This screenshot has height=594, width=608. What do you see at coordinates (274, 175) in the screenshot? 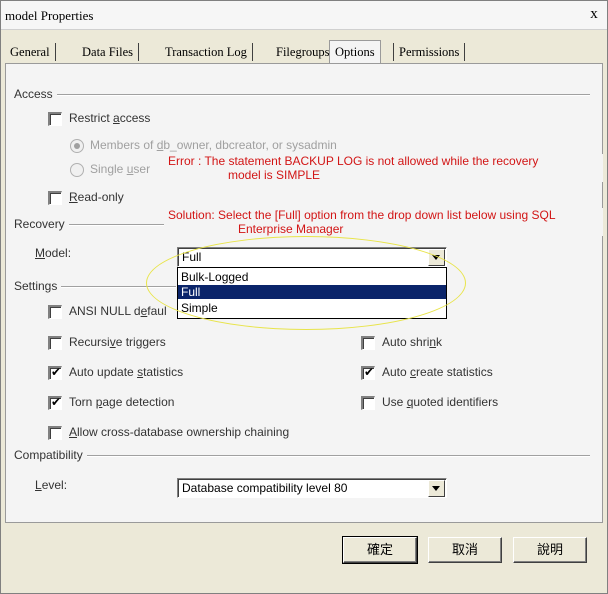
I see `error-line-2: model is SIMPLE` at bounding box center [274, 175].